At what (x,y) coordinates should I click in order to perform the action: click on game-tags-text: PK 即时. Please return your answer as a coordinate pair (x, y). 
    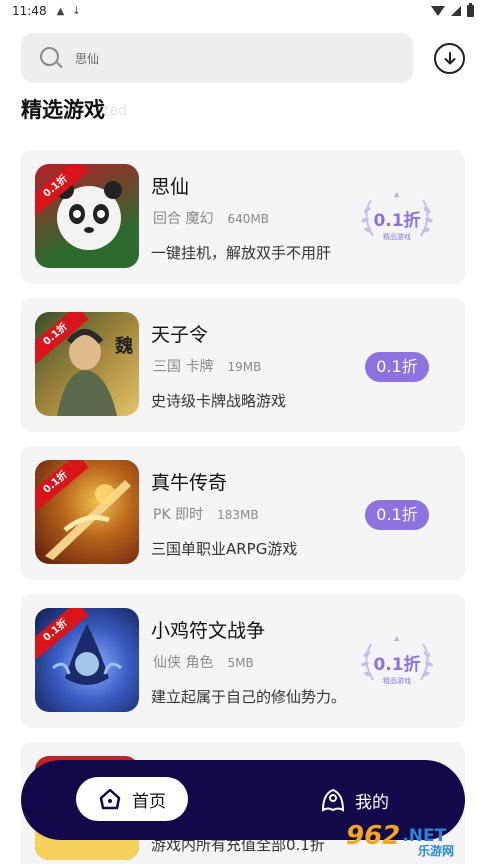
    Looking at the image, I should click on (178, 515).